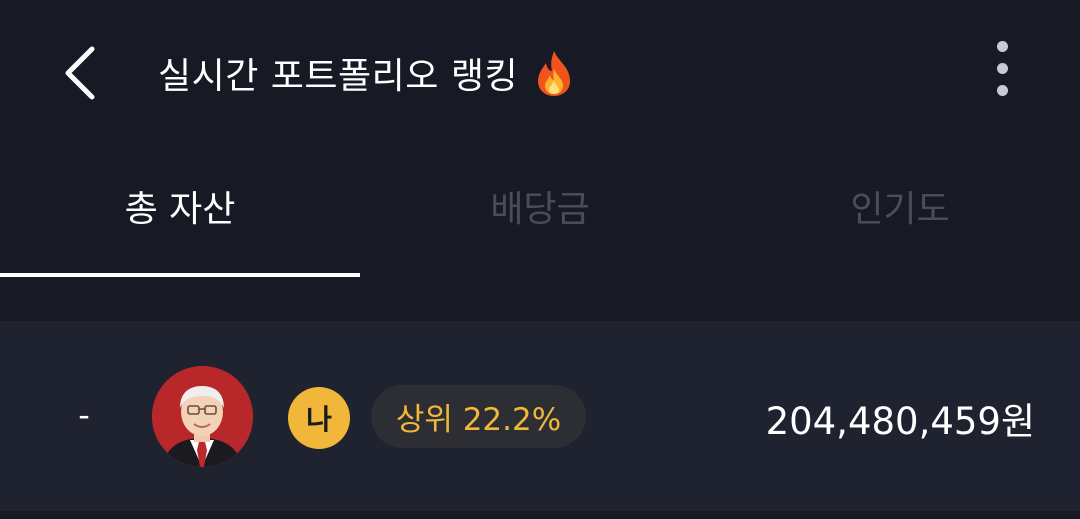 This screenshot has height=519, width=1080. I want to click on bottom-divider, so click(540, 515).